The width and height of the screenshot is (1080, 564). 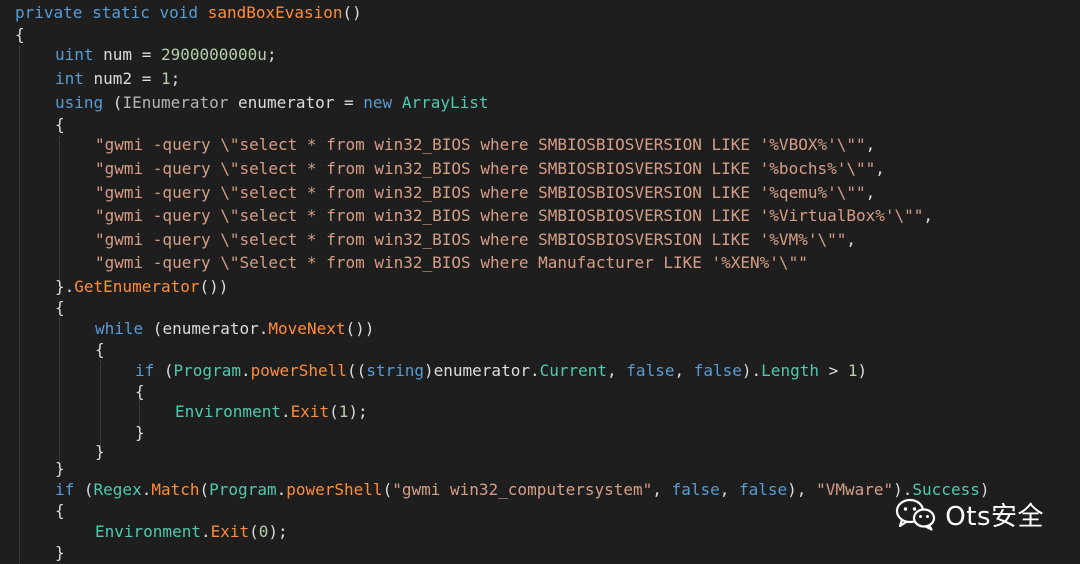 I want to click on code-token: private, so click(x=49, y=12).